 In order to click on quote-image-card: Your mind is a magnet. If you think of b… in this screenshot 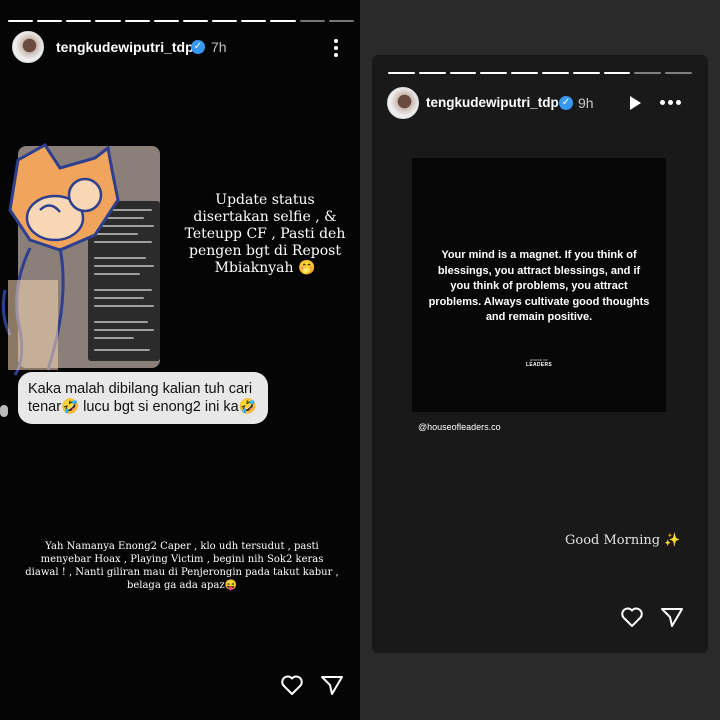, I will do `click(539, 285)`.